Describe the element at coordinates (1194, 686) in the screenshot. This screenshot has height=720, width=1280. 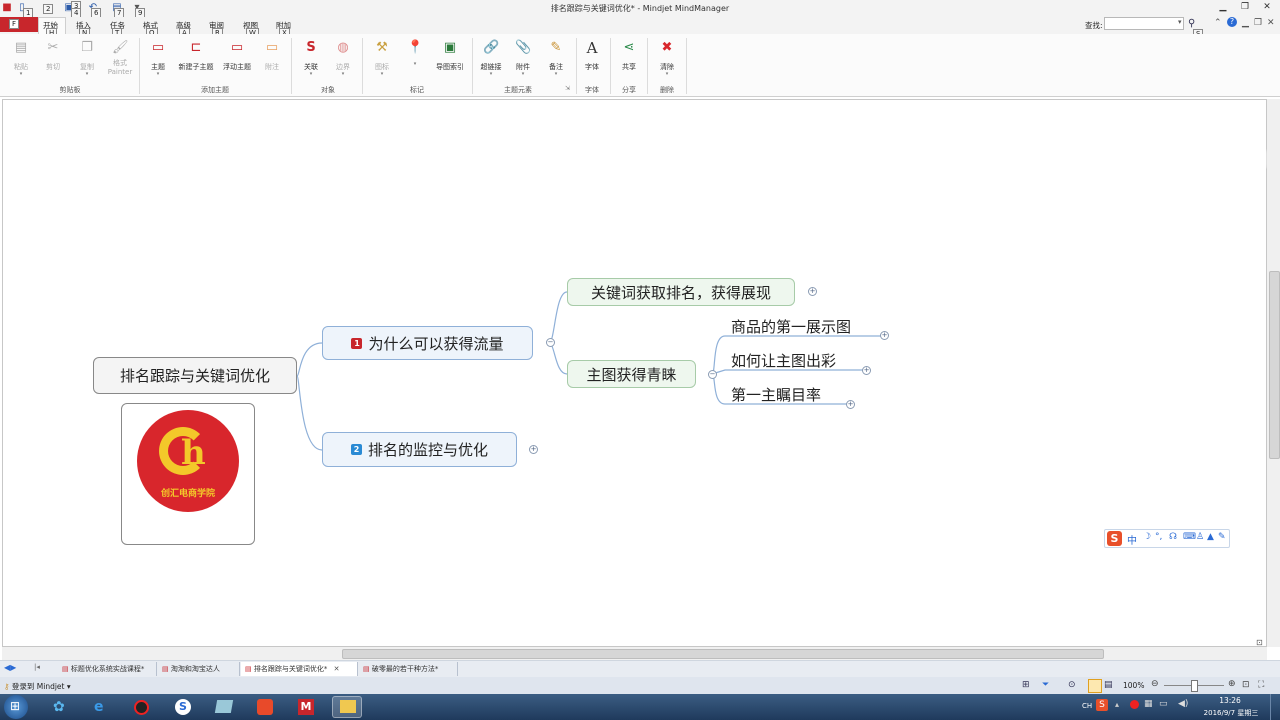
I see `zoom-slider-thumb` at that location.